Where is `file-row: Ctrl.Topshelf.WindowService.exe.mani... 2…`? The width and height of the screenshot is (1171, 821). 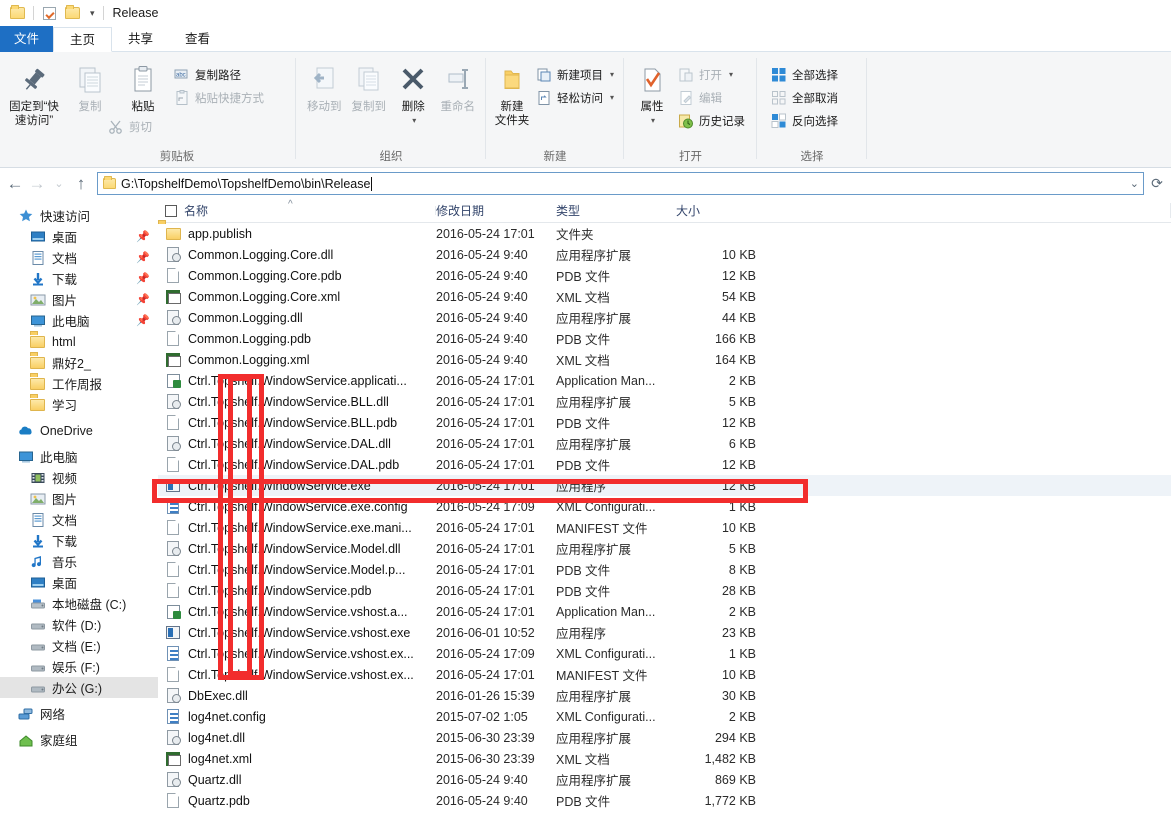
file-row: Ctrl.Topshelf.WindowService.exe.mani... 2… is located at coordinates (664, 527).